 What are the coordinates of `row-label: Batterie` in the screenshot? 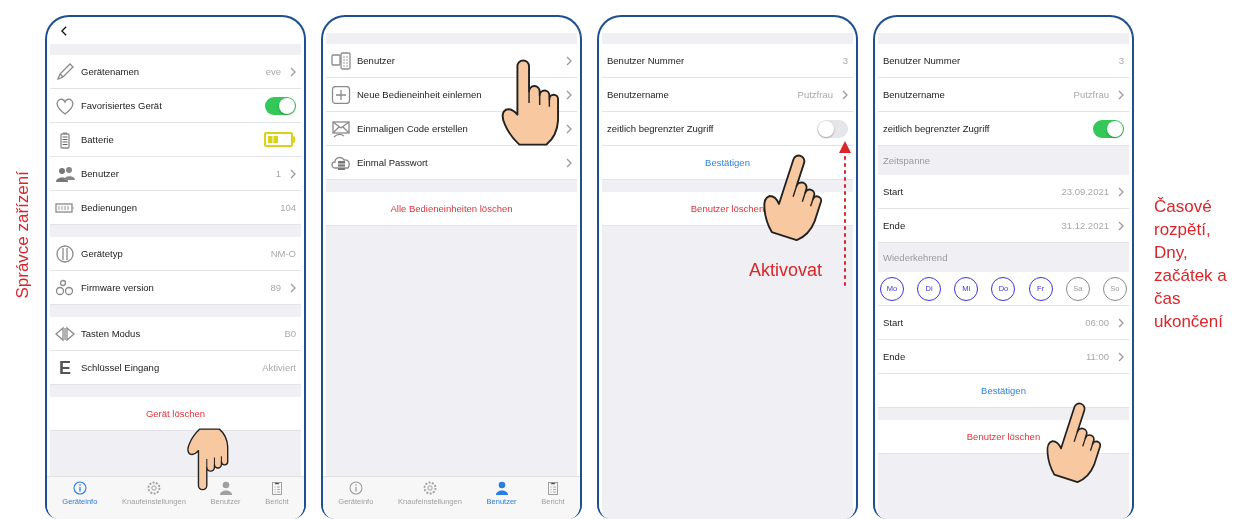 It's located at (97, 139).